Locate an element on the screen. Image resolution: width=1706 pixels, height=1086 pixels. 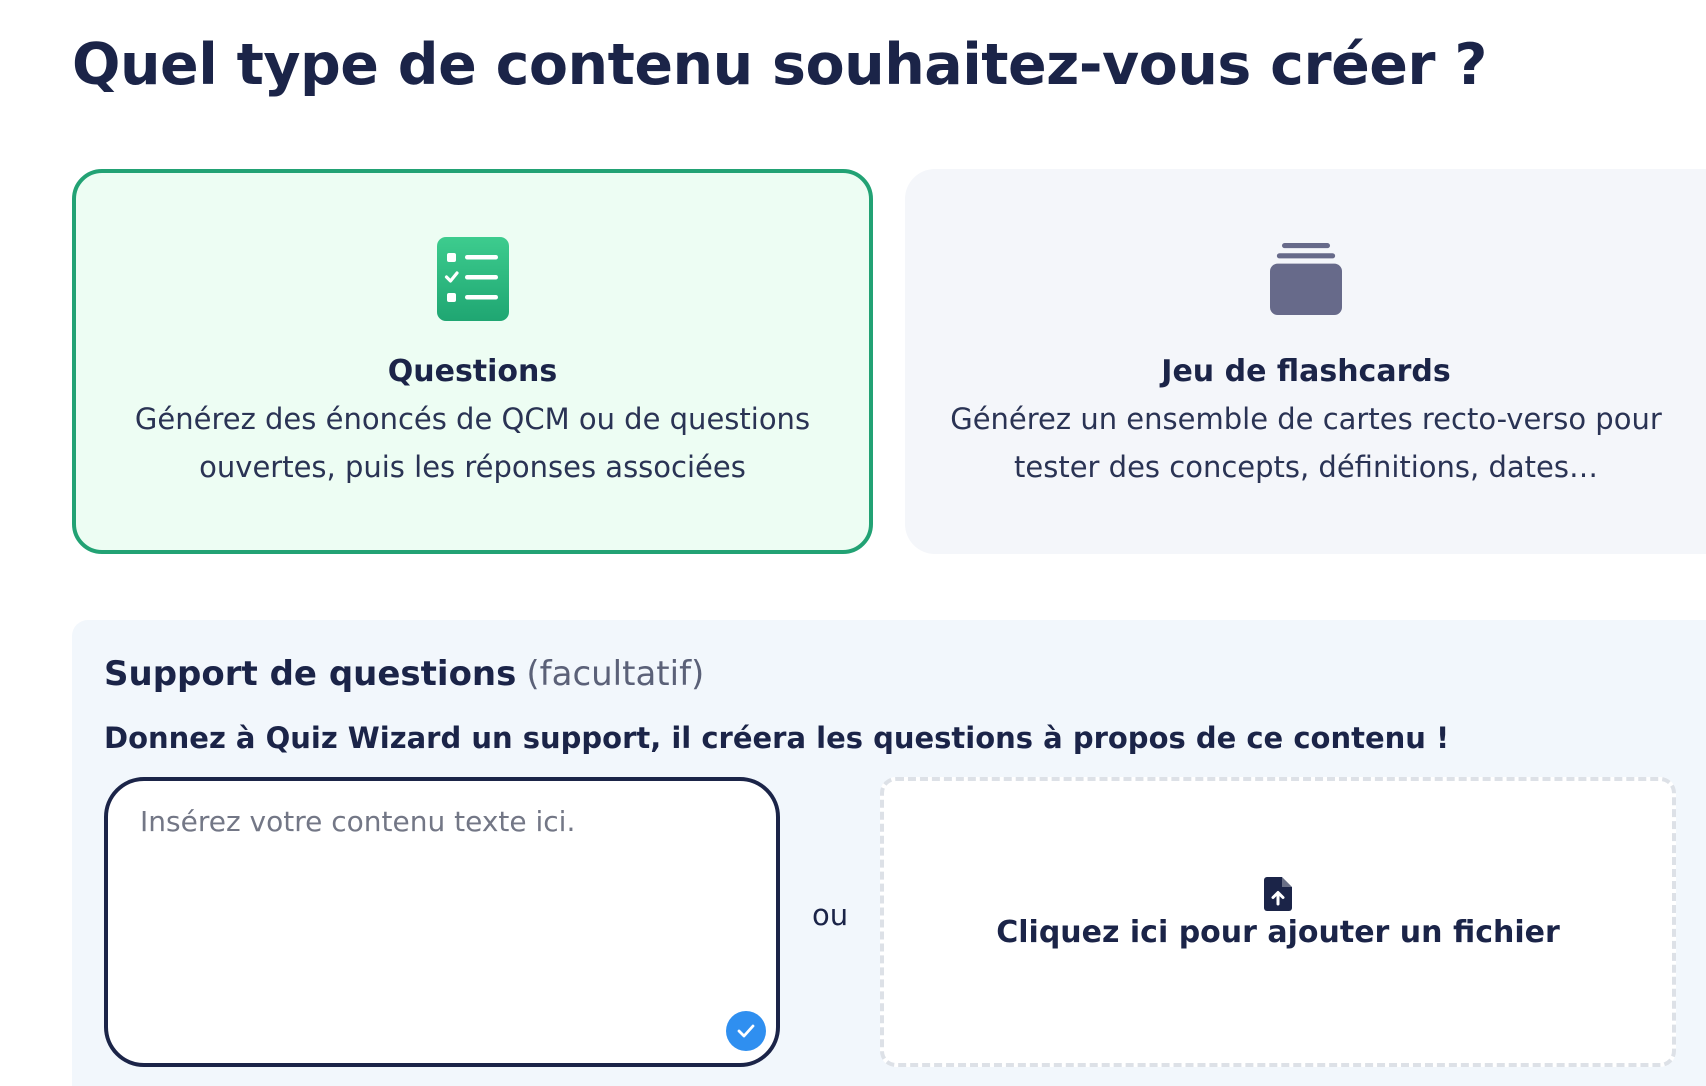
check-icon is located at coordinates (746, 1031).